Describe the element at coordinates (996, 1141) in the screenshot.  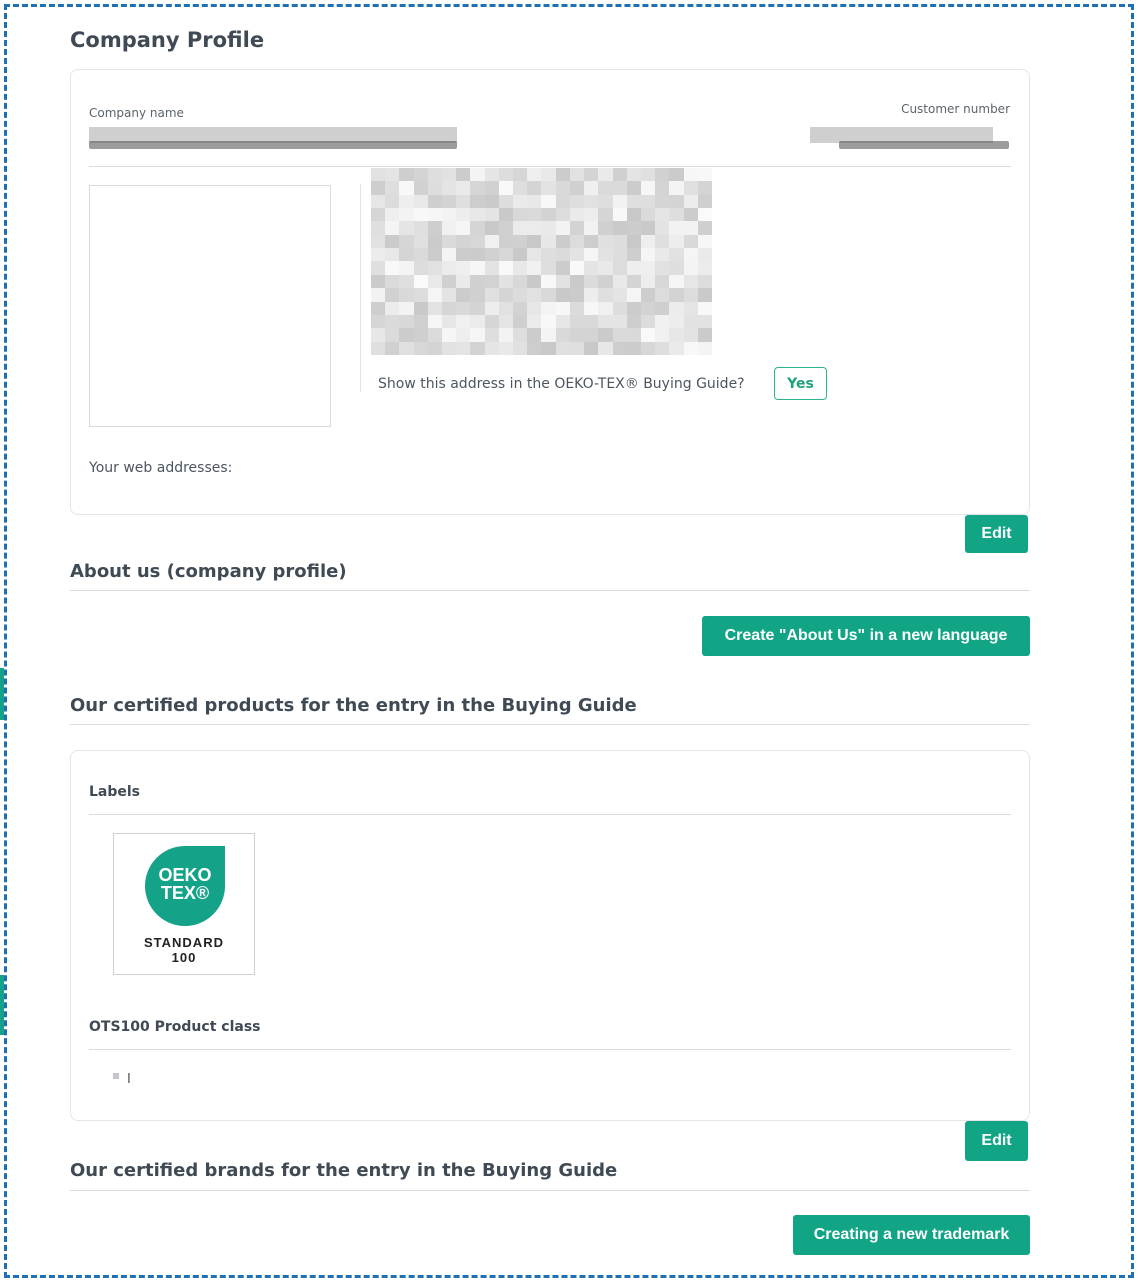
I see `edit-products-button: Edit` at that location.